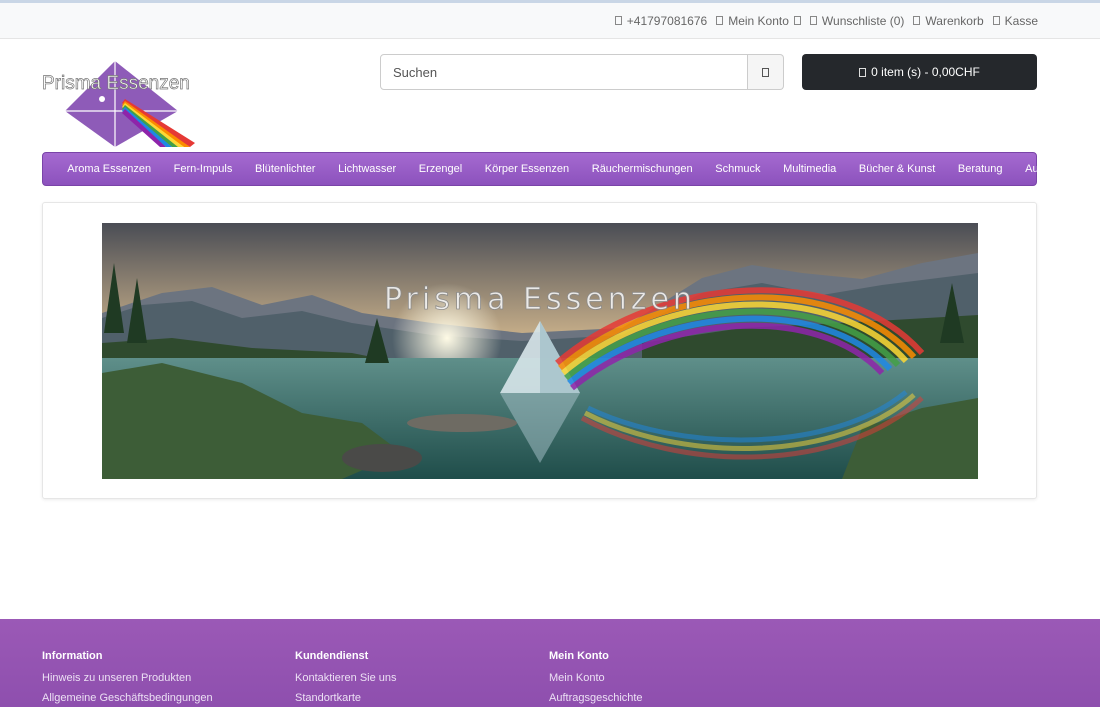 Image resolution: width=1100 pixels, height=712 pixels. I want to click on cart-label: Warenkorb, so click(954, 20).